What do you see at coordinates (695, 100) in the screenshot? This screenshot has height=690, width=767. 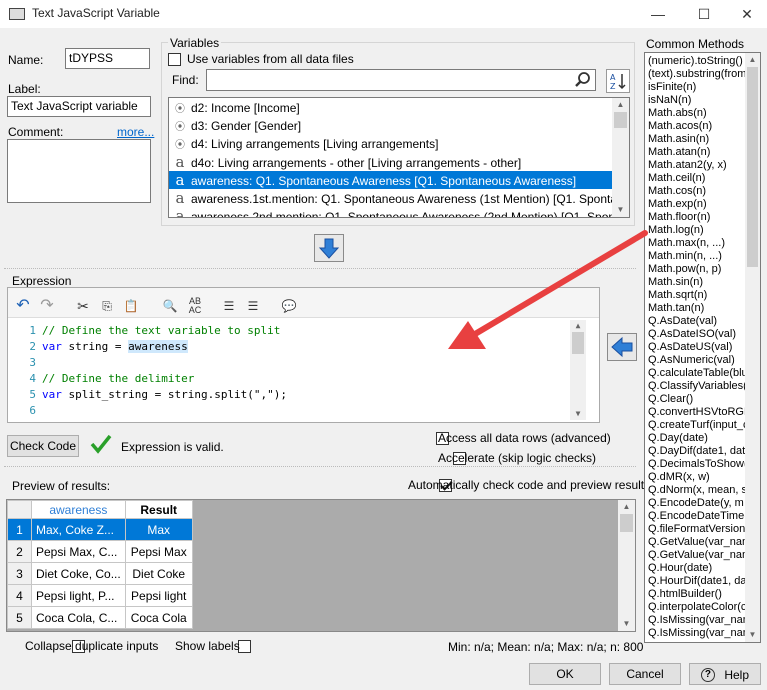 I see `method-item: isNaN(n)` at bounding box center [695, 100].